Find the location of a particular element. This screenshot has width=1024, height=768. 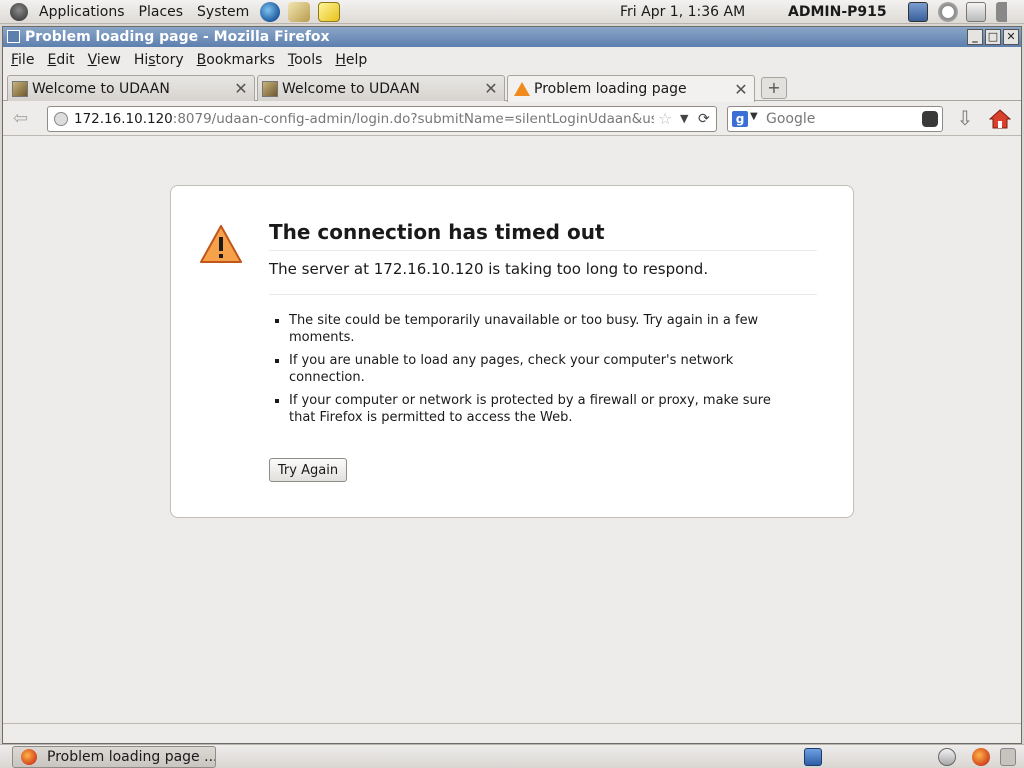

close-window-button: ✕ is located at coordinates (1011, 37).